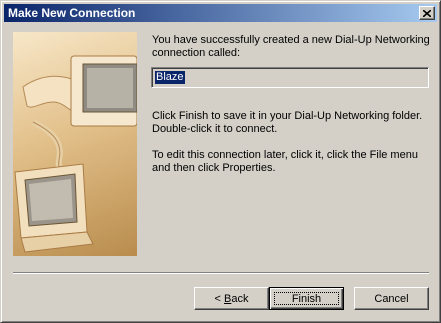 The width and height of the screenshot is (441, 323). I want to click on back-button: < Back, so click(231, 298).